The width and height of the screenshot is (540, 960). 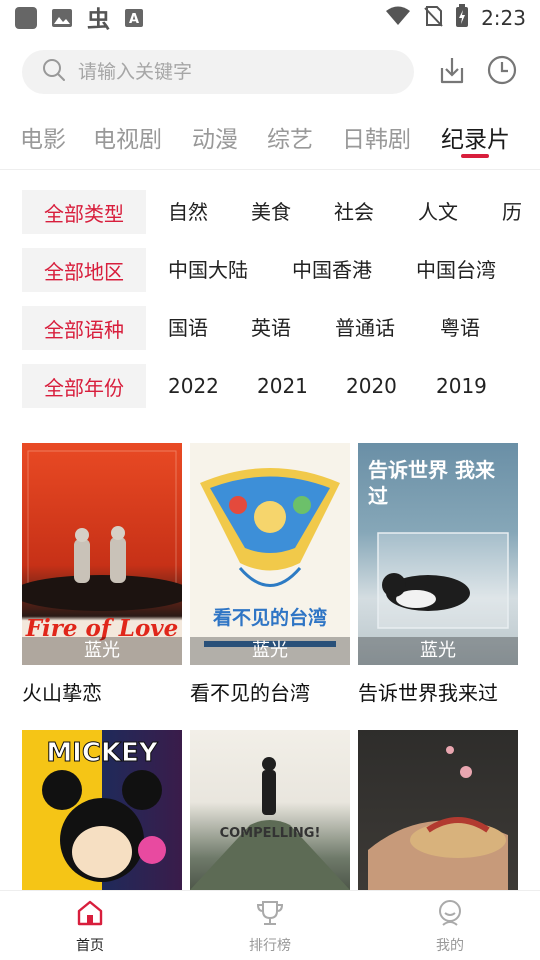 What do you see at coordinates (84, 270) in the screenshot?
I see `filter-region-all: 全部地区` at bounding box center [84, 270].